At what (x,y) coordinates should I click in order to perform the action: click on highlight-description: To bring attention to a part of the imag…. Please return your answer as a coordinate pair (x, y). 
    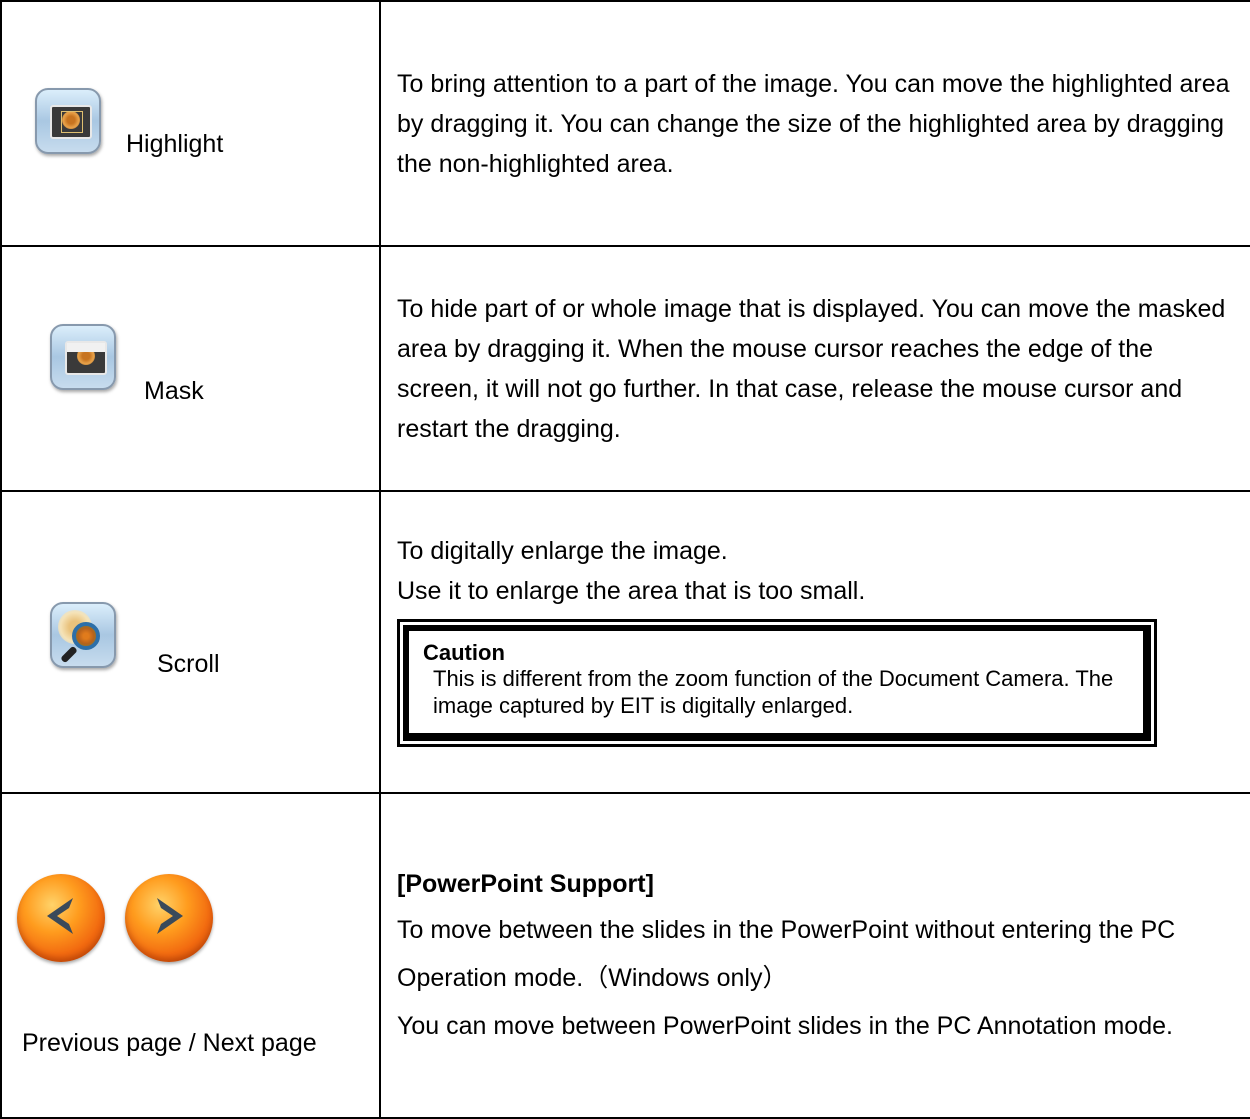
    Looking at the image, I should click on (813, 123).